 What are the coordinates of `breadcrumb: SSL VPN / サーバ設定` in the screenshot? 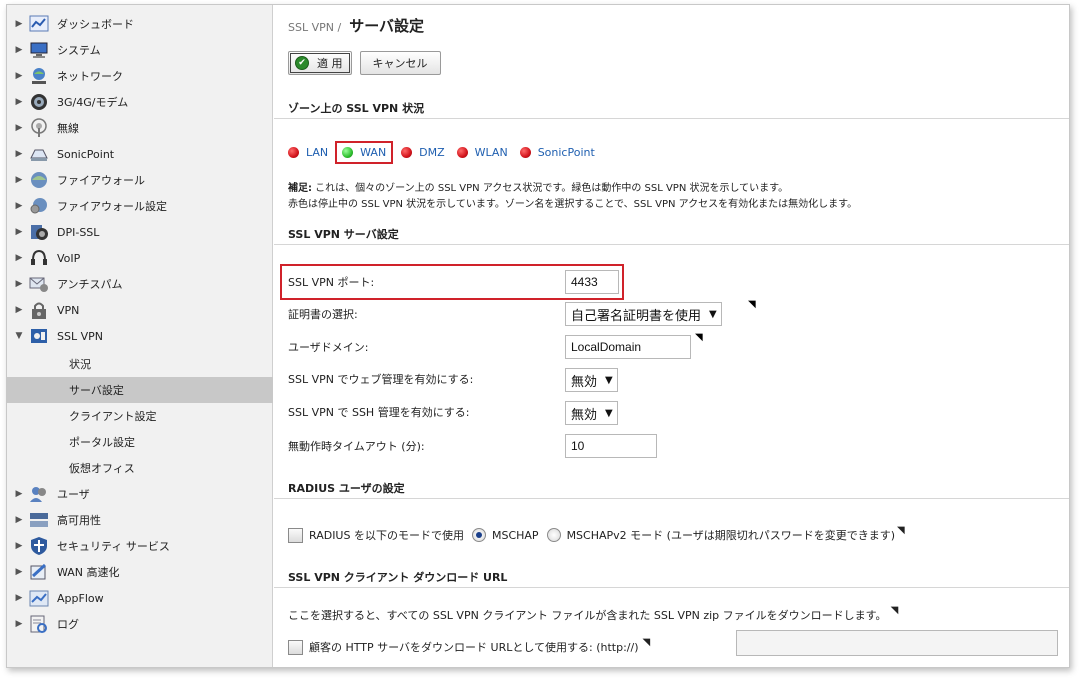 It's located at (356, 26).